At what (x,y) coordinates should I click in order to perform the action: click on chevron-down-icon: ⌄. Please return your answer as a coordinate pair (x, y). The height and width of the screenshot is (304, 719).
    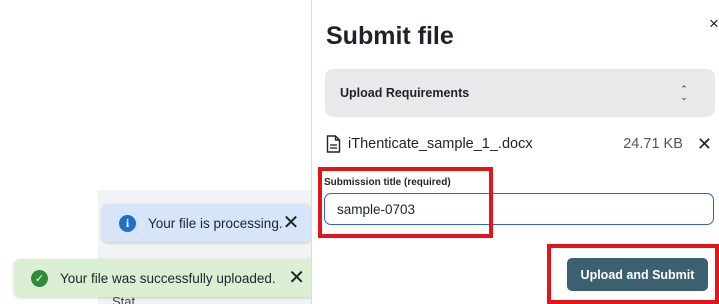
    Looking at the image, I should click on (684, 97).